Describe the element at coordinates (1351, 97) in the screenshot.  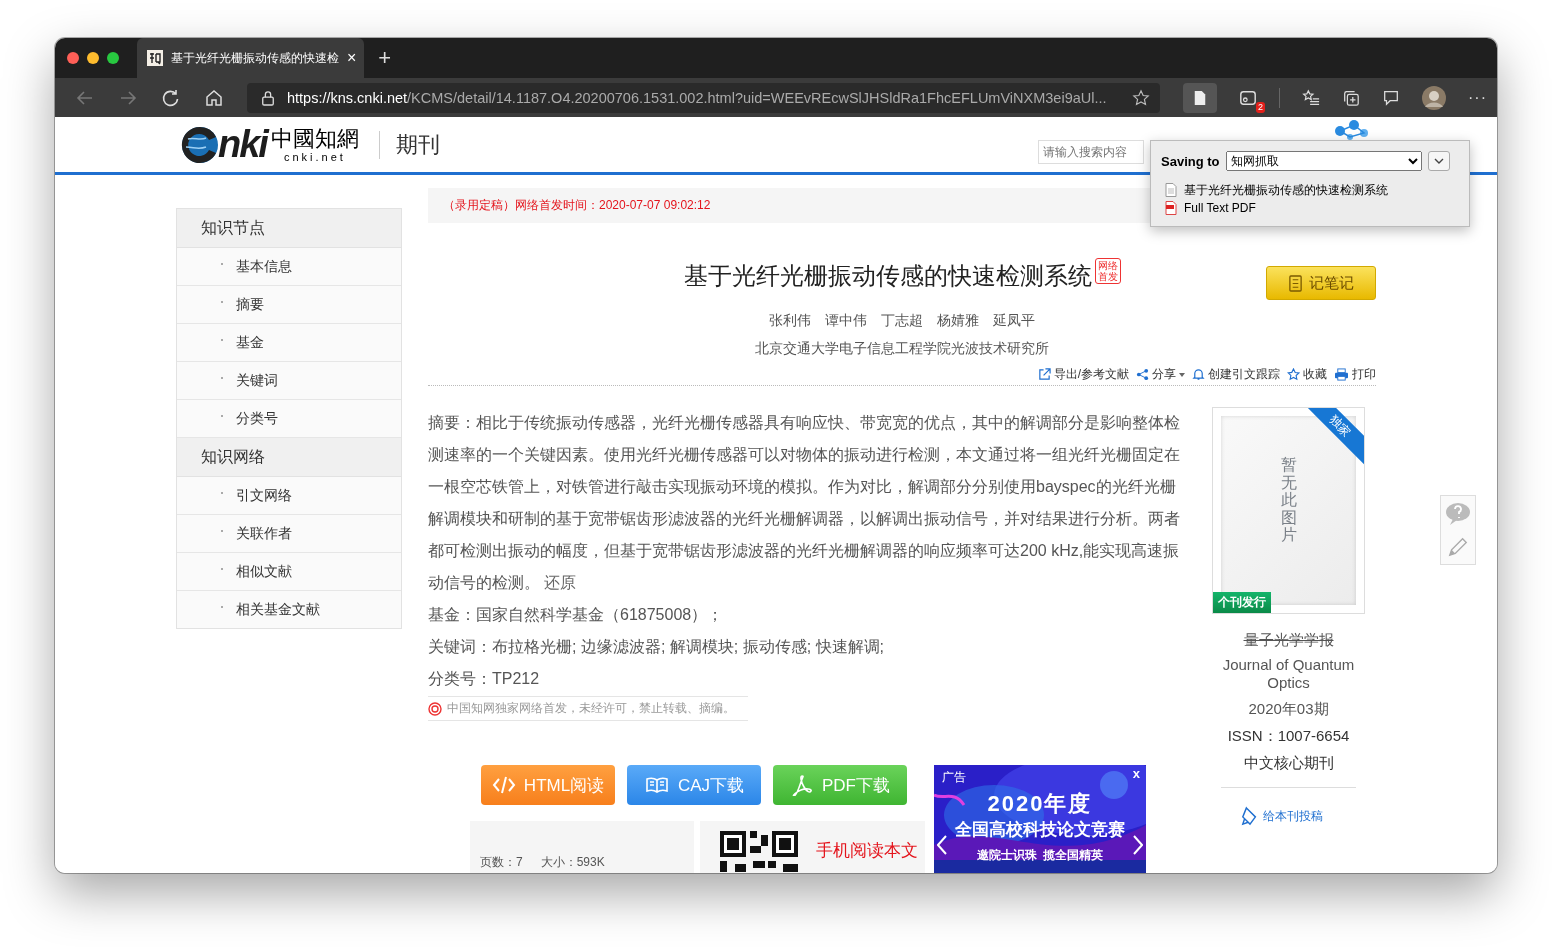
I see `collections-icon` at that location.